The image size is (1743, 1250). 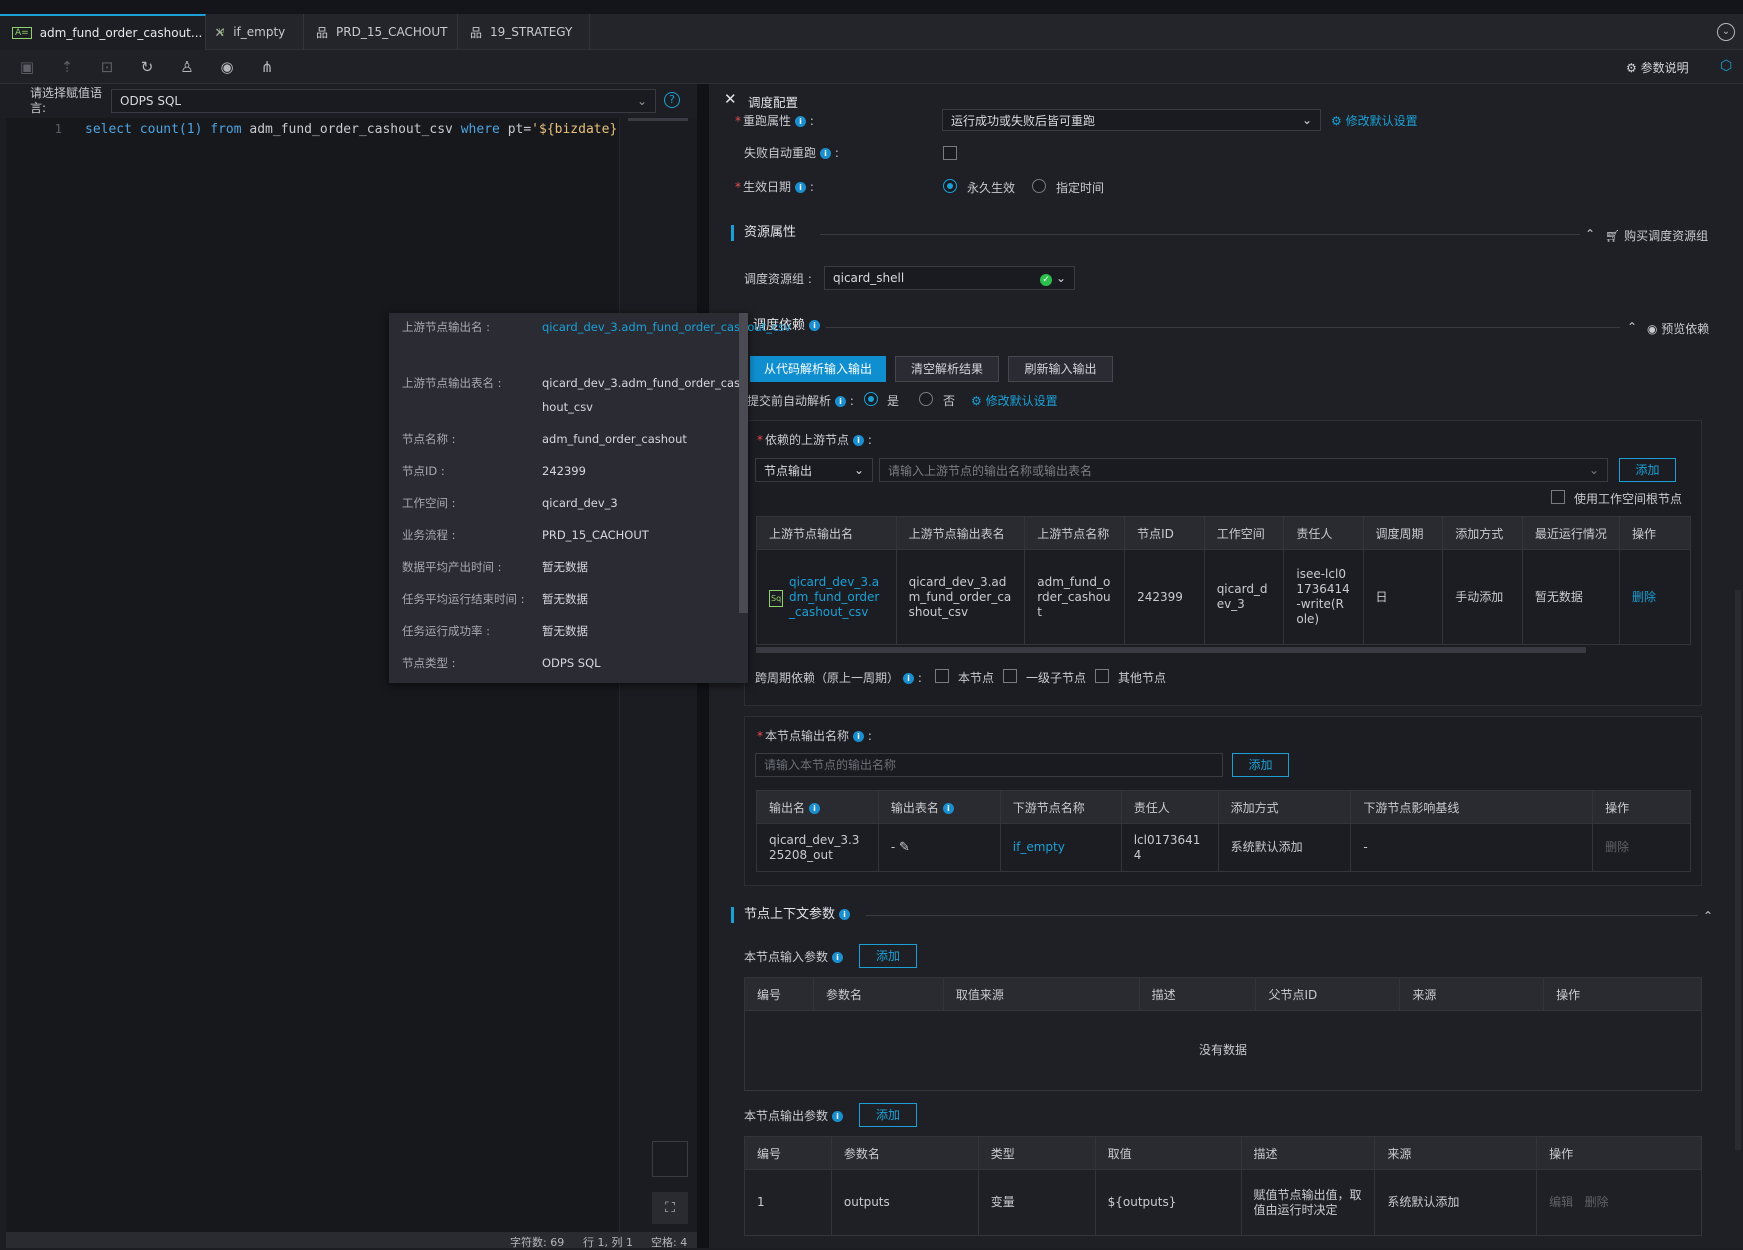 What do you see at coordinates (1308, 1202) in the screenshot?
I see `param-desc: 赋值节点输出值，取值由运行时决定` at bounding box center [1308, 1202].